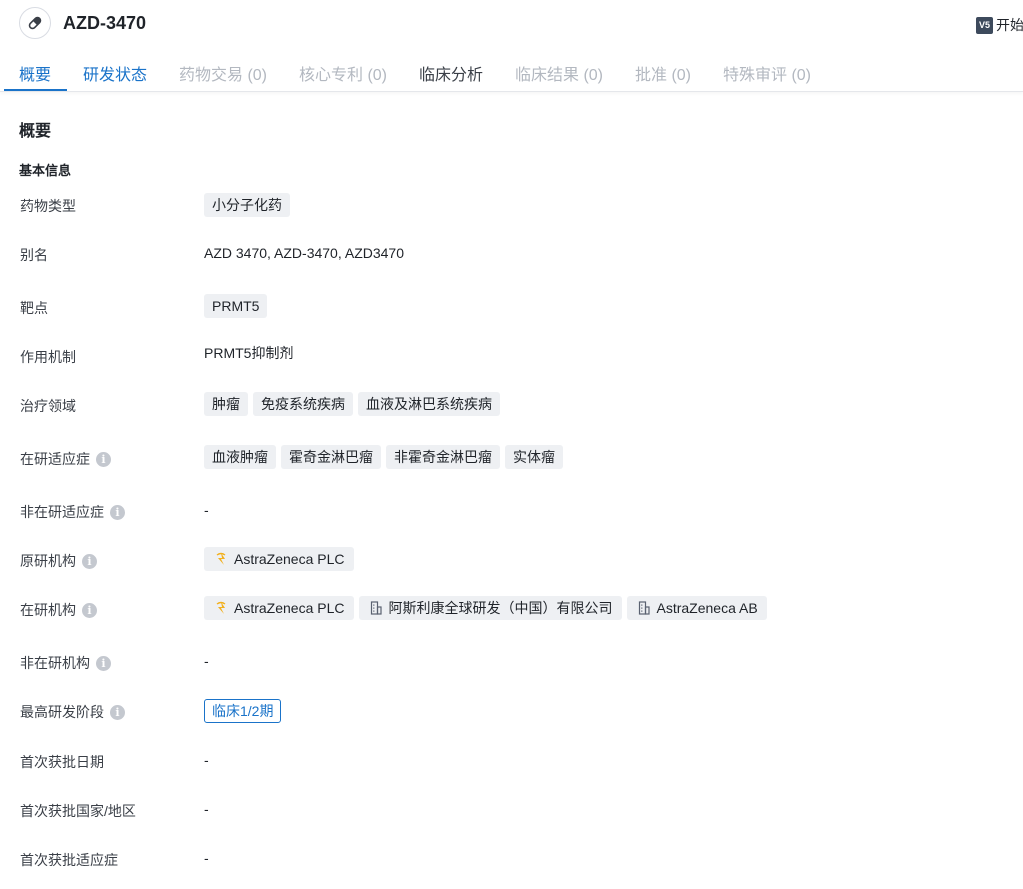 The image size is (1023, 889). I want to click on tab-approvals: 批准 (0), so click(663, 73).